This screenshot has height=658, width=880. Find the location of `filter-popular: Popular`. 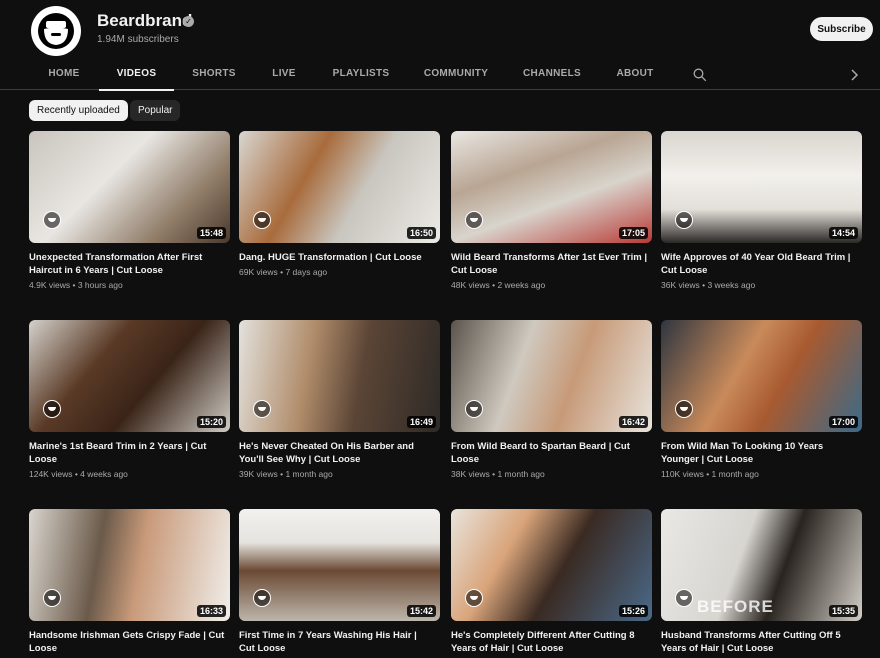

filter-popular: Popular is located at coordinates (155, 110).